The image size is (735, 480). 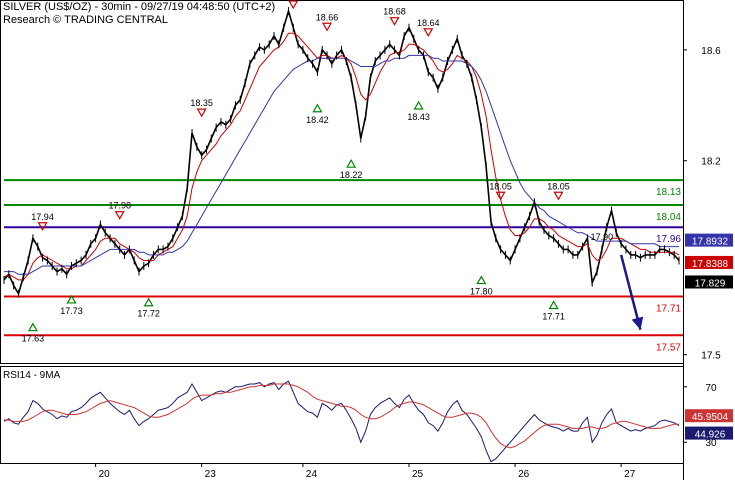 What do you see at coordinates (42, 217) in the screenshot?
I see `swing-high-label: 17.94` at bounding box center [42, 217].